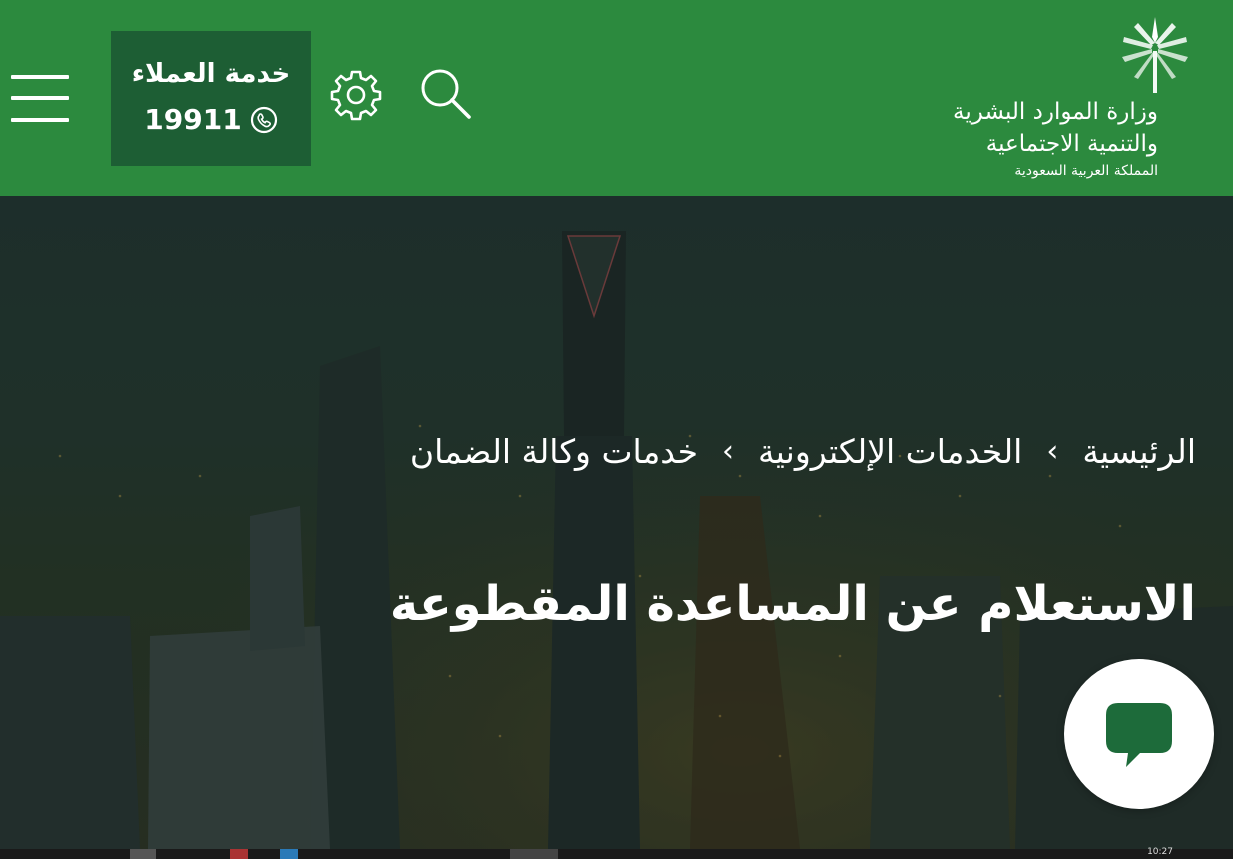 The height and width of the screenshot is (859, 1233). What do you see at coordinates (1071, 144) in the screenshot?
I see `logo-line-2: والتنمية الاجتماعية` at bounding box center [1071, 144].